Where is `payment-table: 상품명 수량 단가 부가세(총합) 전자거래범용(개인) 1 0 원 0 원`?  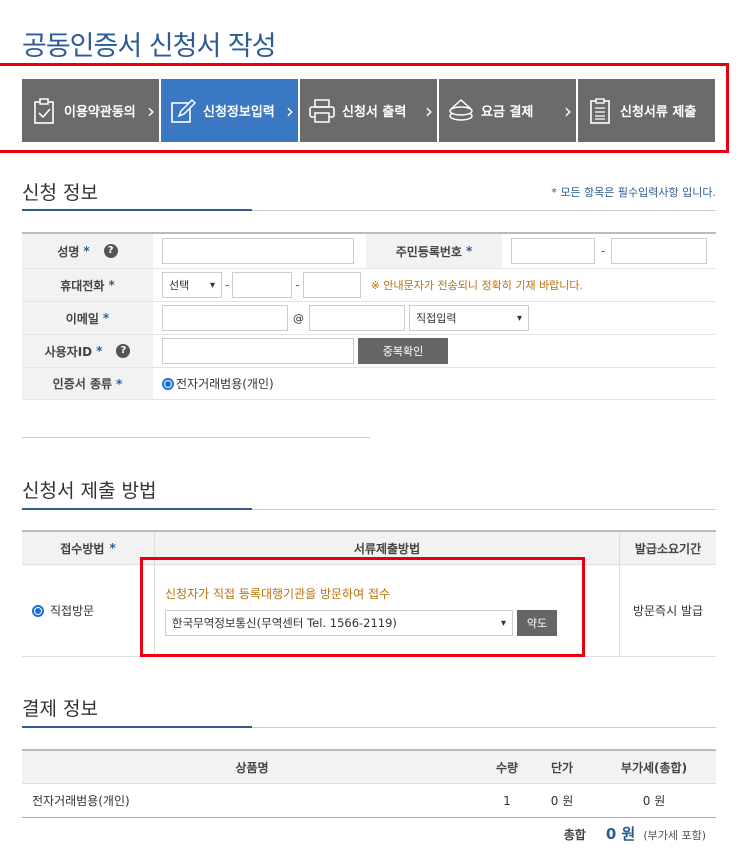
payment-table: 상품명 수량 단가 부가세(총합) 전자거래범용(개인) 1 0 원 0 원 is located at coordinates (369, 783).